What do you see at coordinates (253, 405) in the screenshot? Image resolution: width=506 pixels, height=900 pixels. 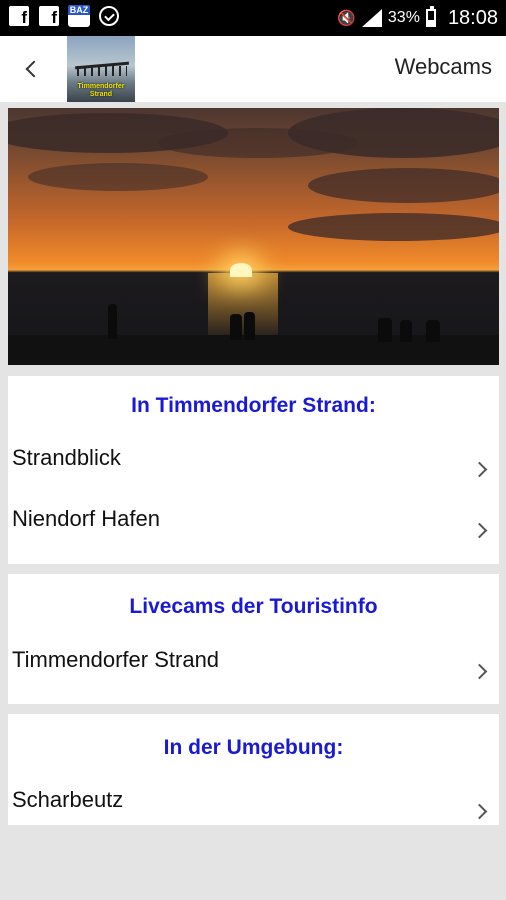 I see `section-heading: In Timmendorfer Strand:` at bounding box center [253, 405].